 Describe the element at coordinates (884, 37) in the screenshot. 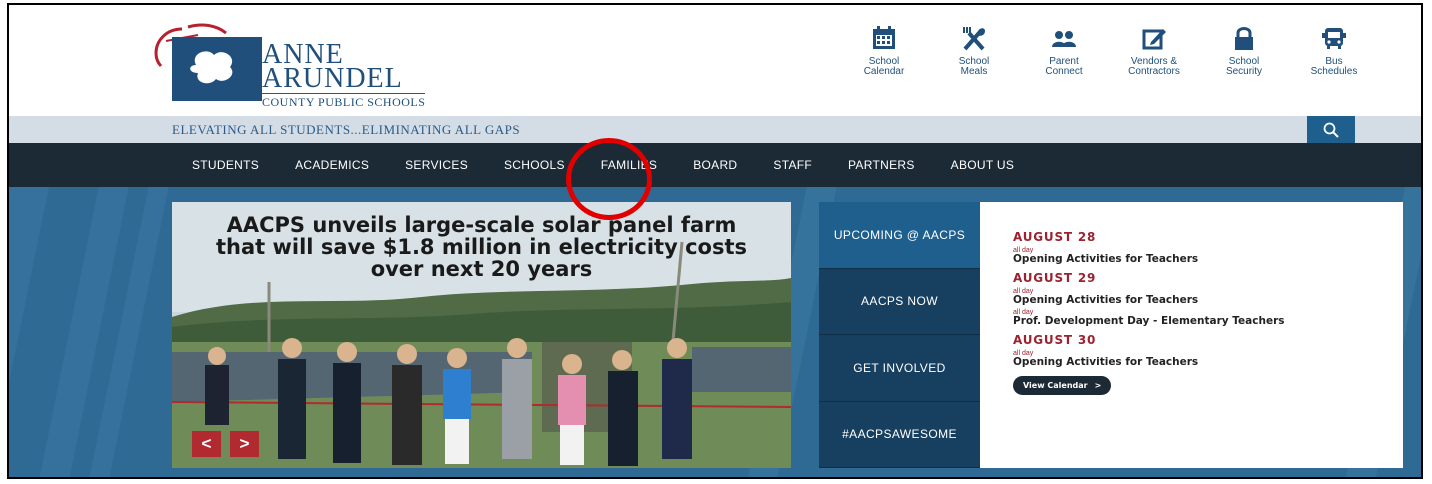

I see `calendar-icon` at that location.